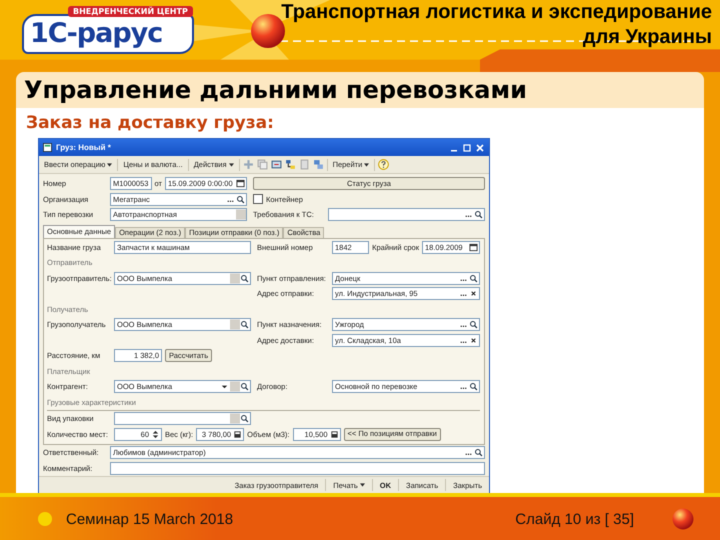 The width and height of the screenshot is (720, 540). Describe the element at coordinates (83, 147) in the screenshot. I see `window-title: Груз: Новый *` at that location.